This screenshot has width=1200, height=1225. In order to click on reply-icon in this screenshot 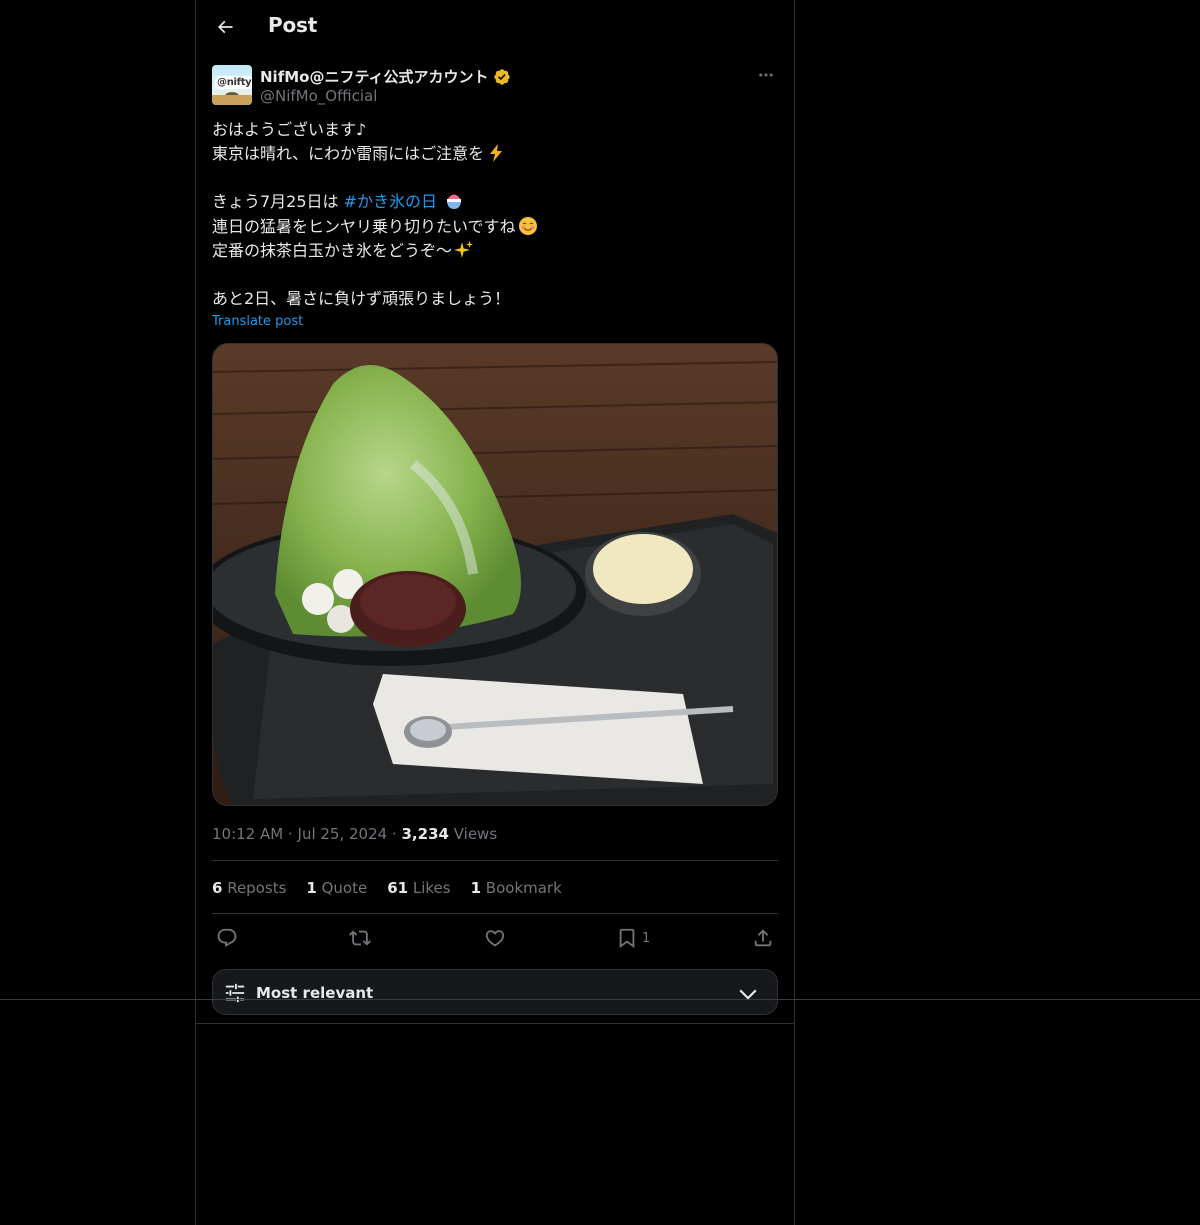, I will do `click(227, 937)`.